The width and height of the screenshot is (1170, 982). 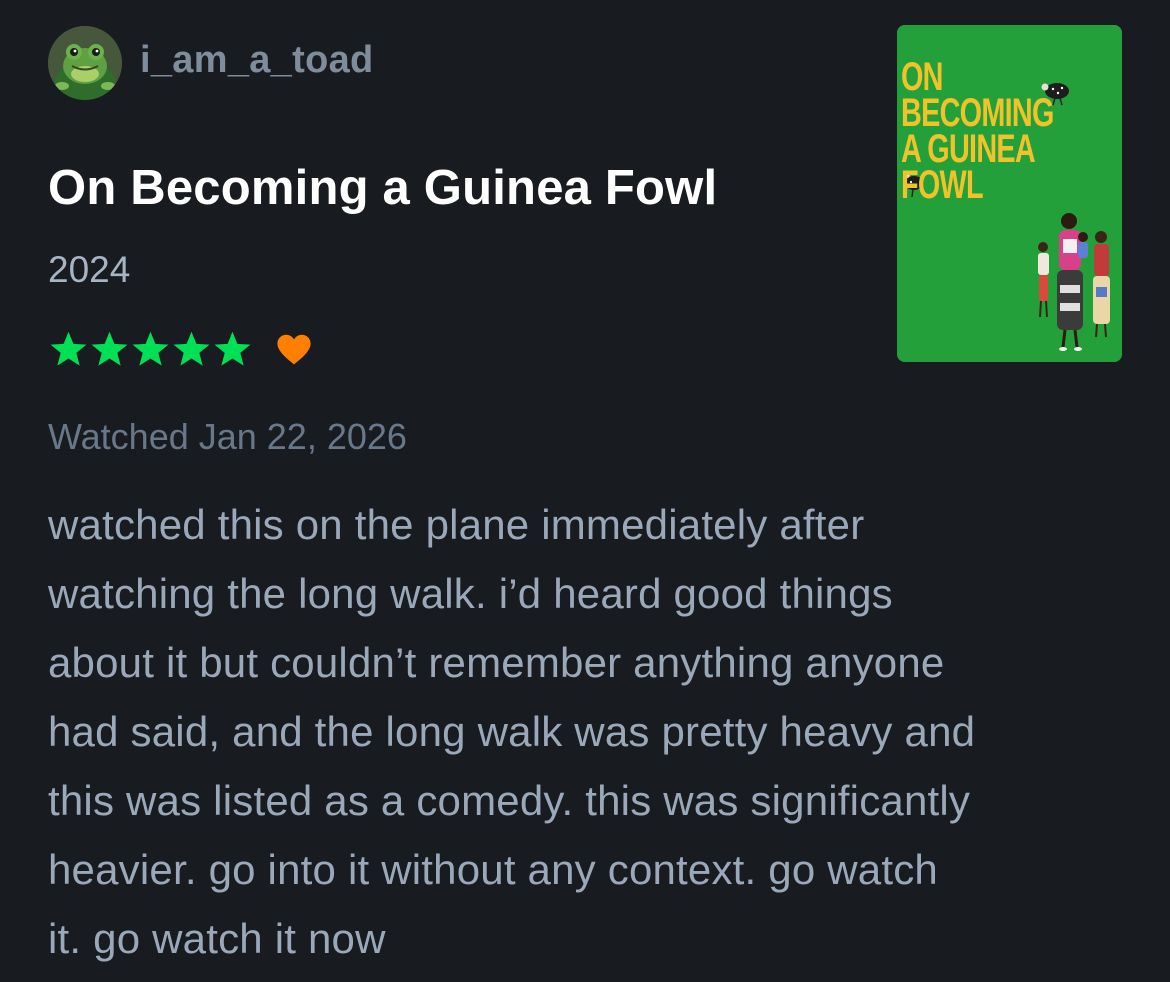 I want to click on film-title: On Becoming a Guinea Fowl, so click(x=382, y=188).